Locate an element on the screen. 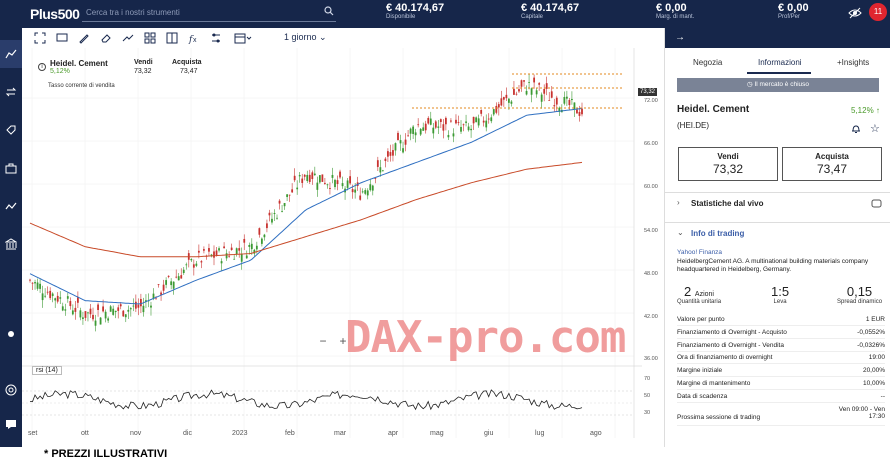  chart-icon is located at coordinates (11, 54).